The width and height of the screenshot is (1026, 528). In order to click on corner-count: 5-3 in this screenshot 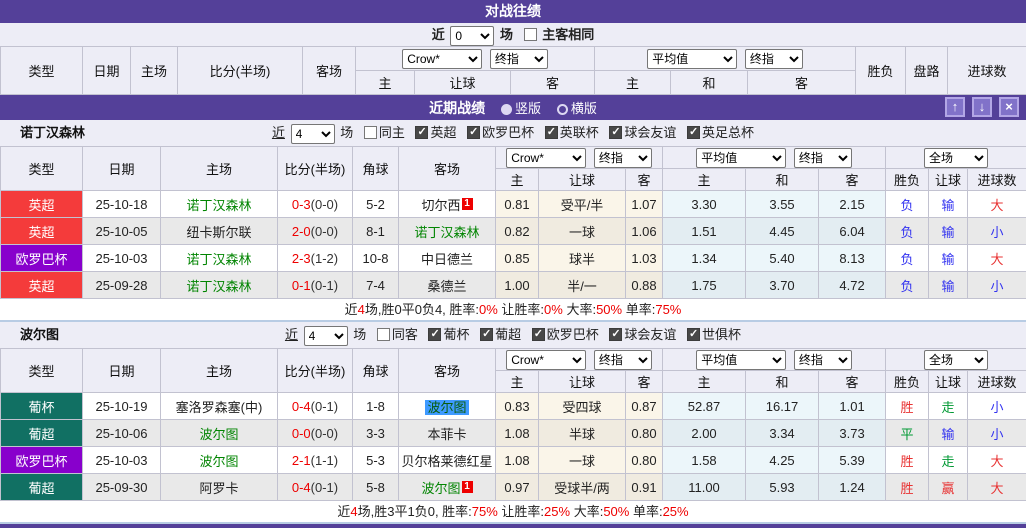, I will do `click(376, 460)`.